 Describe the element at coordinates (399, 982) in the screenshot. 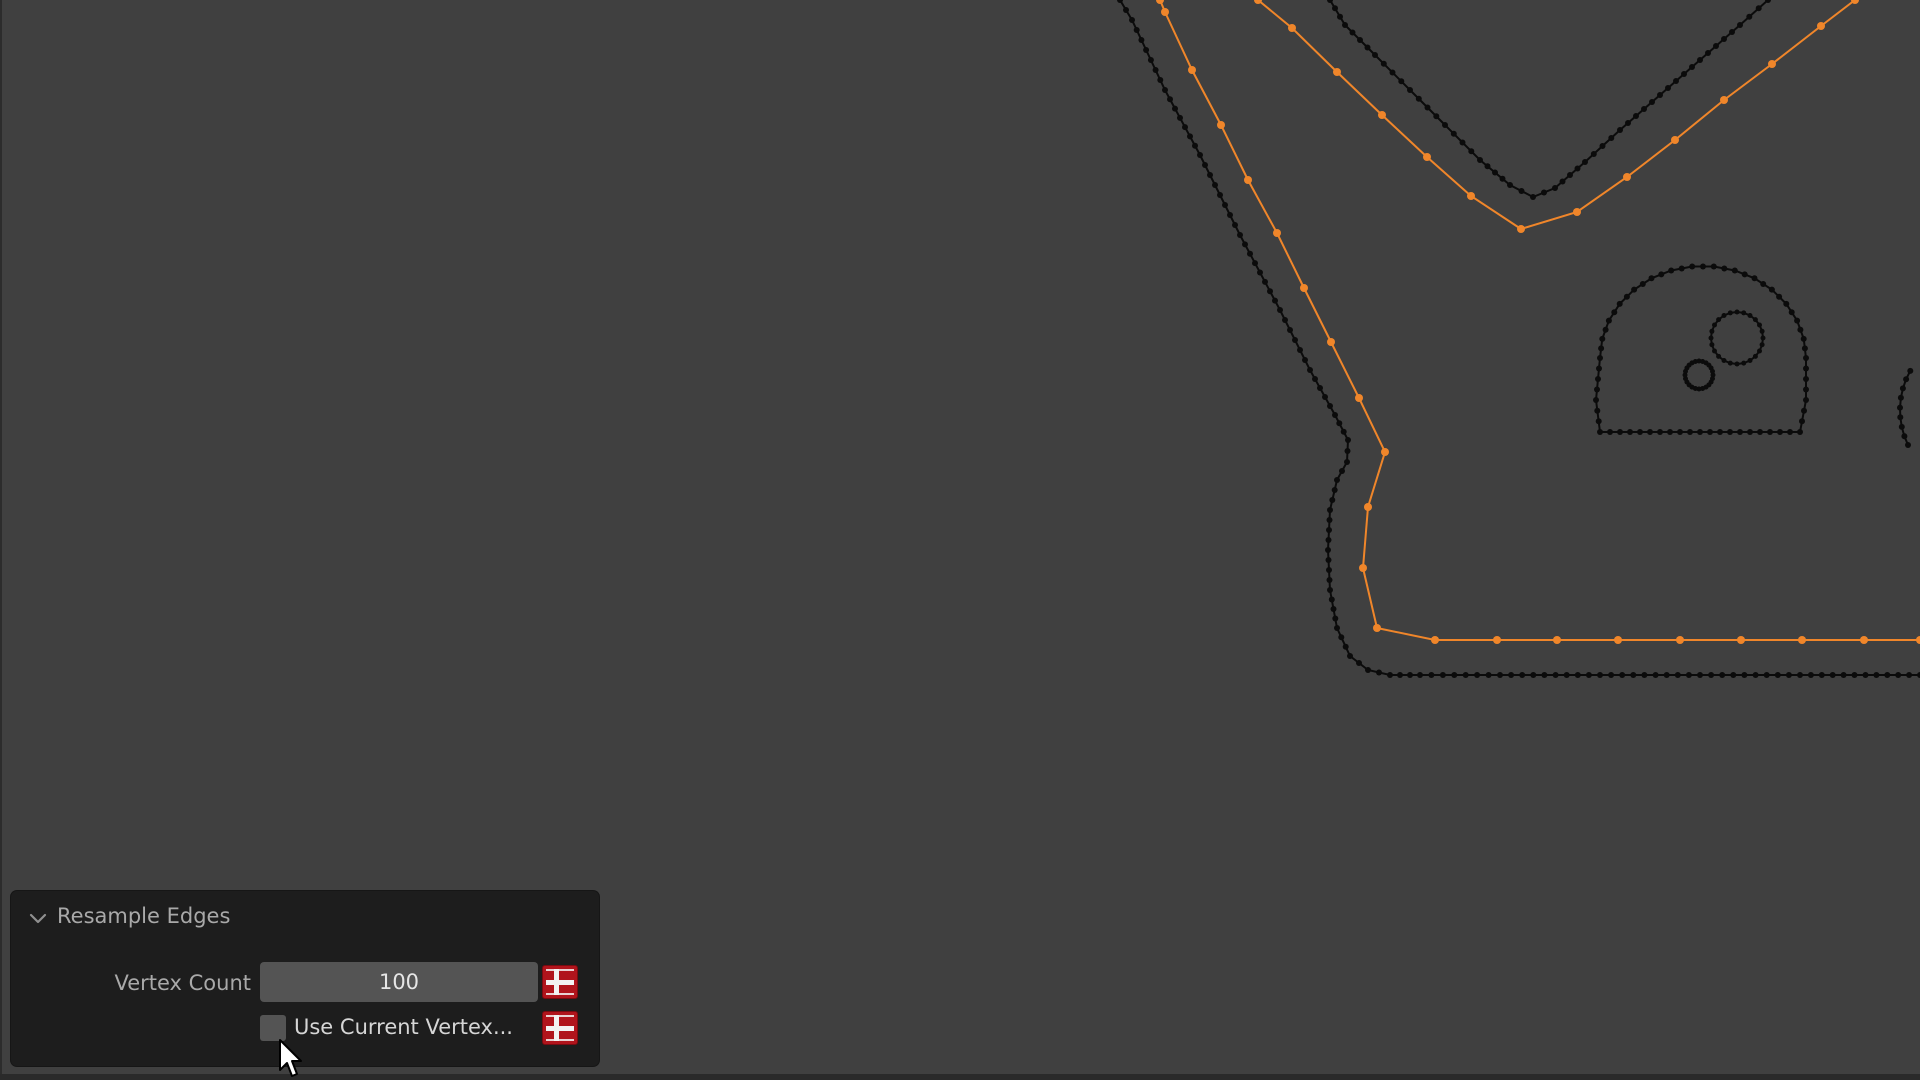

I see `vertex-count-field: 100` at that location.